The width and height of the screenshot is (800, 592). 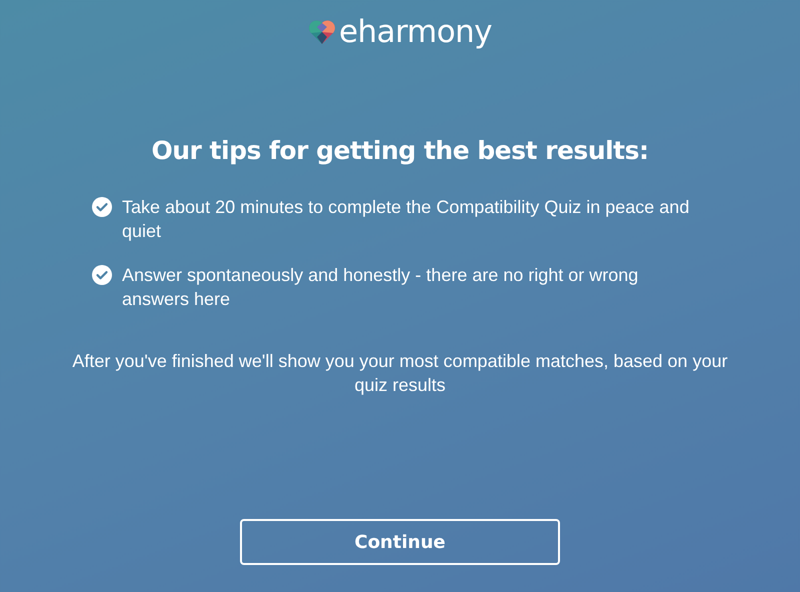 What do you see at coordinates (381, 287) in the screenshot?
I see `tip-text: Answer spontaneously and honestly - there are no right or wrong answers here` at bounding box center [381, 287].